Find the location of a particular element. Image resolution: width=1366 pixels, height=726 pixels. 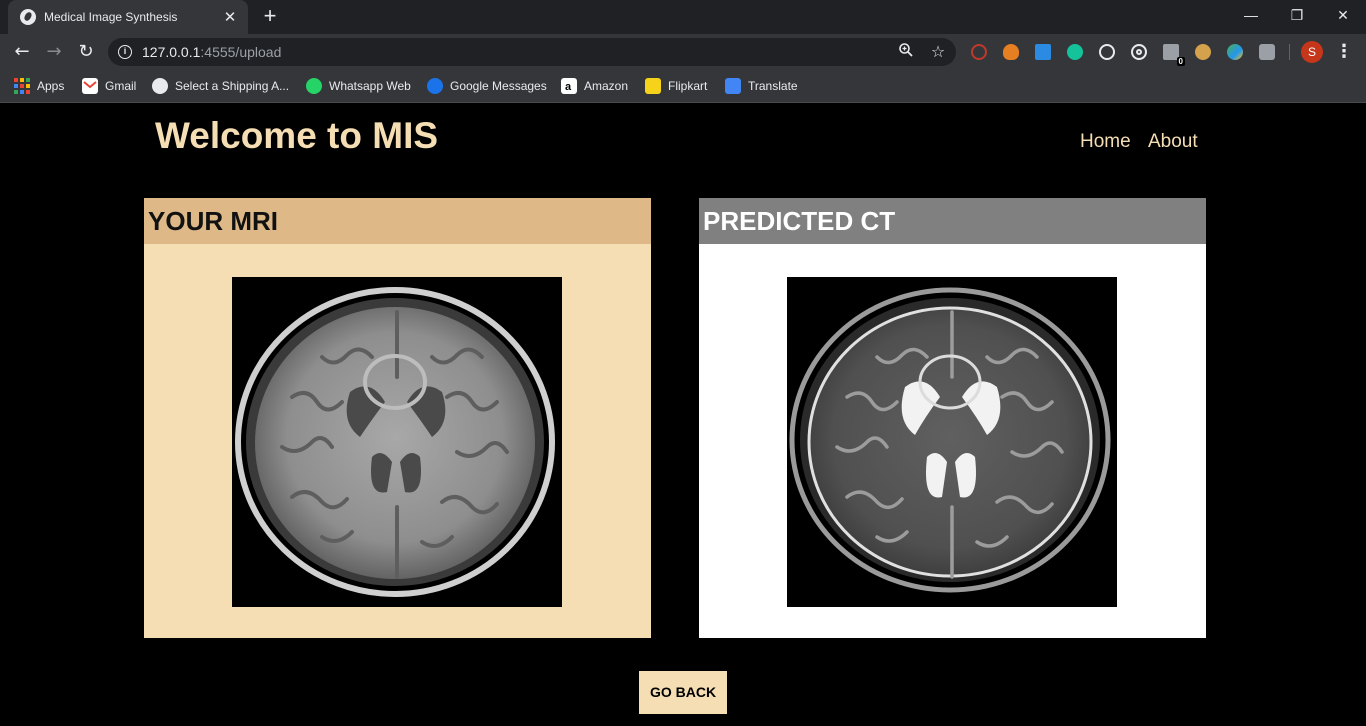

browser-toolbar: ← → ↻ i 127.0.0.1:4555/upload ☆ 0 S ⋮ is located at coordinates (683, 52).